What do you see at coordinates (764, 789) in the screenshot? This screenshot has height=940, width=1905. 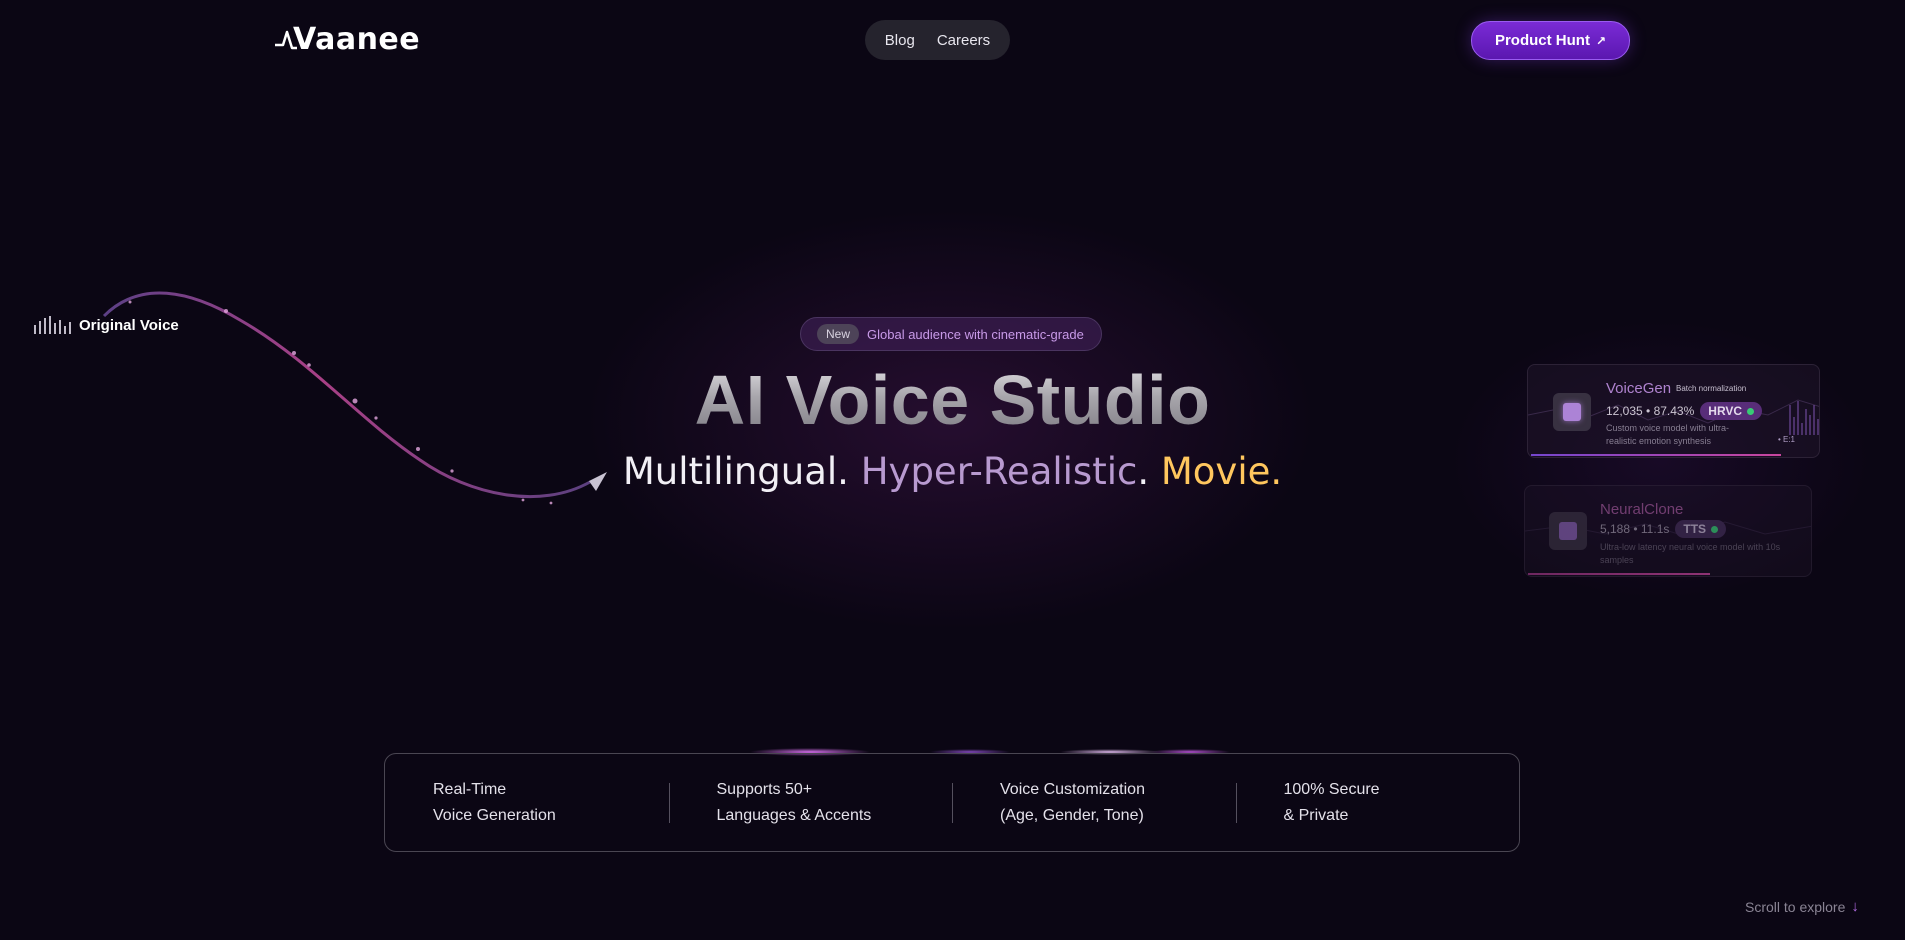 I see `feature-line-1: Supports 50+` at bounding box center [764, 789].